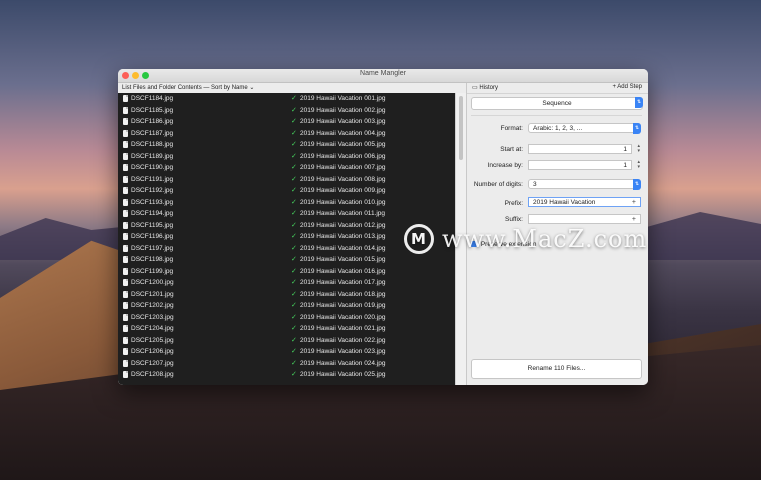  Describe the element at coordinates (513, 203) in the screenshot. I see `prefix-label: Prefix:` at that location.